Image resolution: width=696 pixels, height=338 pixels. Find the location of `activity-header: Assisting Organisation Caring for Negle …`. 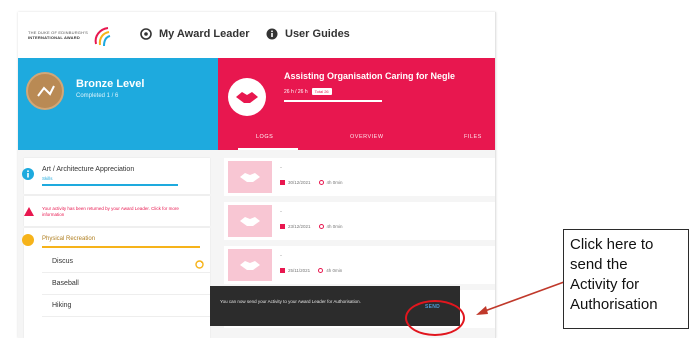

activity-header: Assisting Organisation Caring for Negle … is located at coordinates (356, 104).